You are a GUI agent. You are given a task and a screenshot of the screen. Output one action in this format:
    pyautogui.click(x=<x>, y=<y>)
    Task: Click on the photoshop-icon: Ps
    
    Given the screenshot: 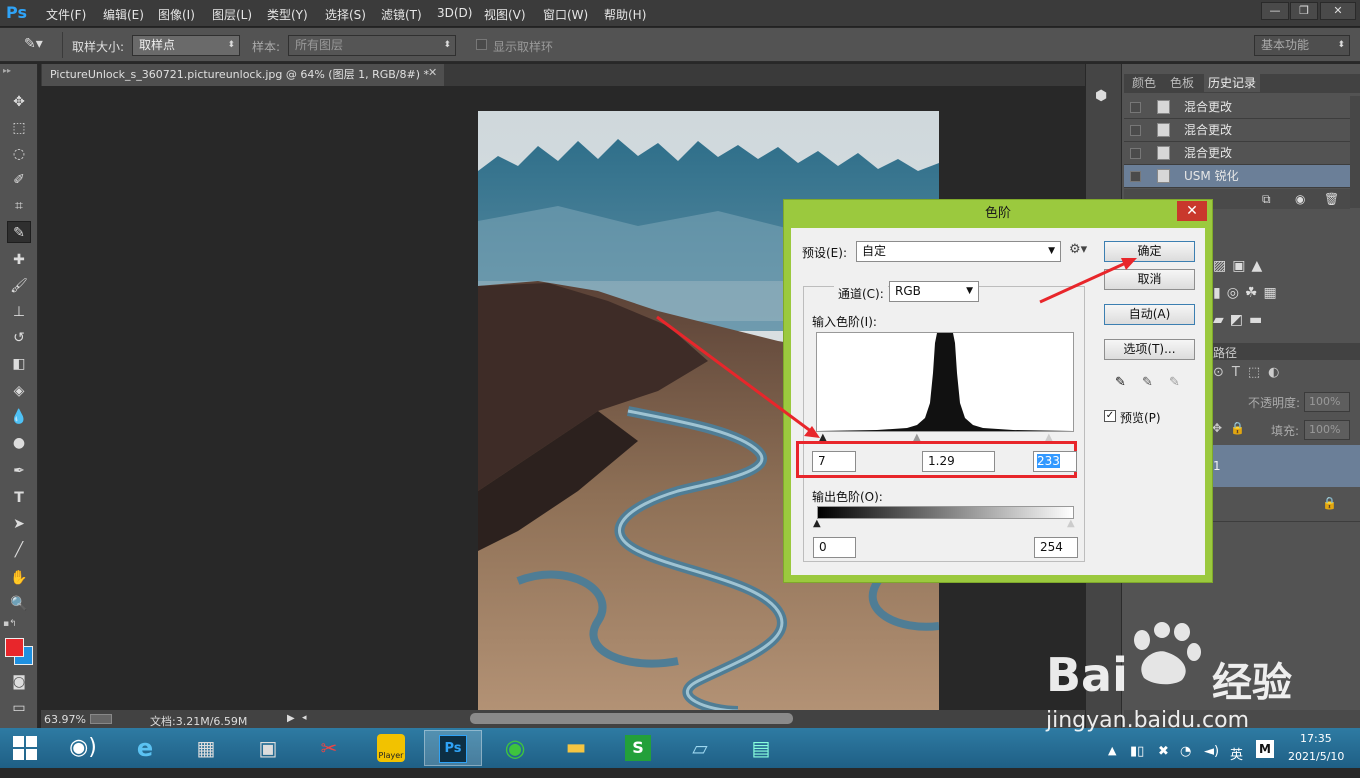 What is the action you would take?
    pyautogui.click(x=453, y=749)
    